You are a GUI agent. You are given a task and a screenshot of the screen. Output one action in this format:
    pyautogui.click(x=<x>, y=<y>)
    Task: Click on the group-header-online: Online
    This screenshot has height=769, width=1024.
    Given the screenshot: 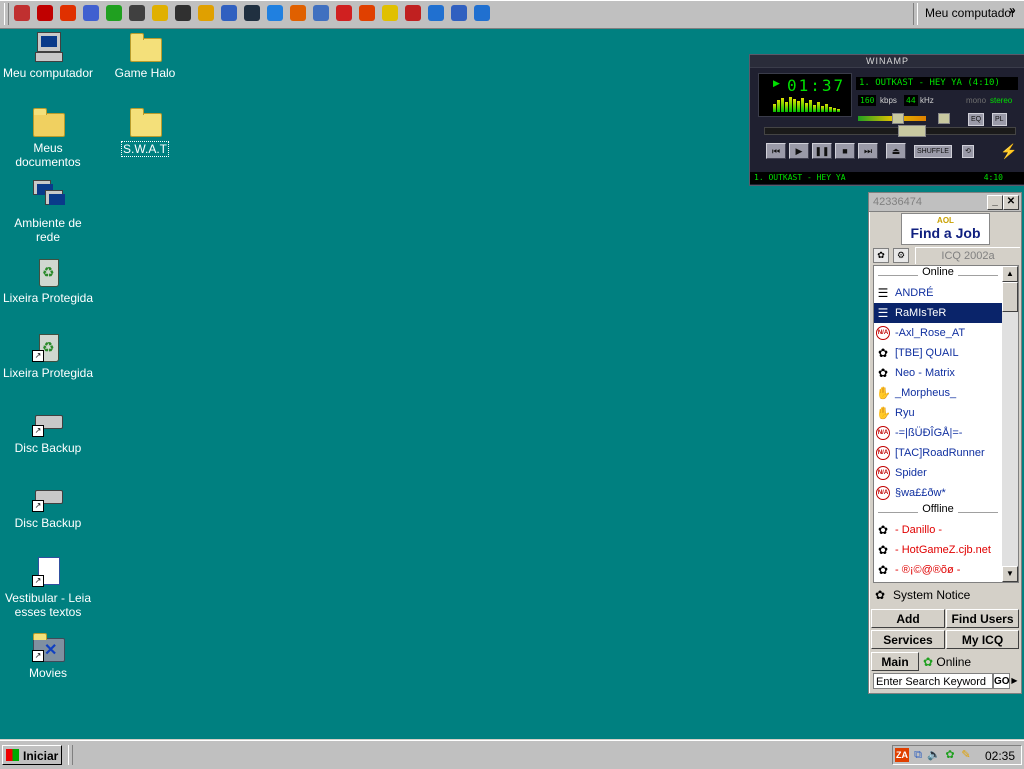 What is the action you would take?
    pyautogui.click(x=938, y=274)
    